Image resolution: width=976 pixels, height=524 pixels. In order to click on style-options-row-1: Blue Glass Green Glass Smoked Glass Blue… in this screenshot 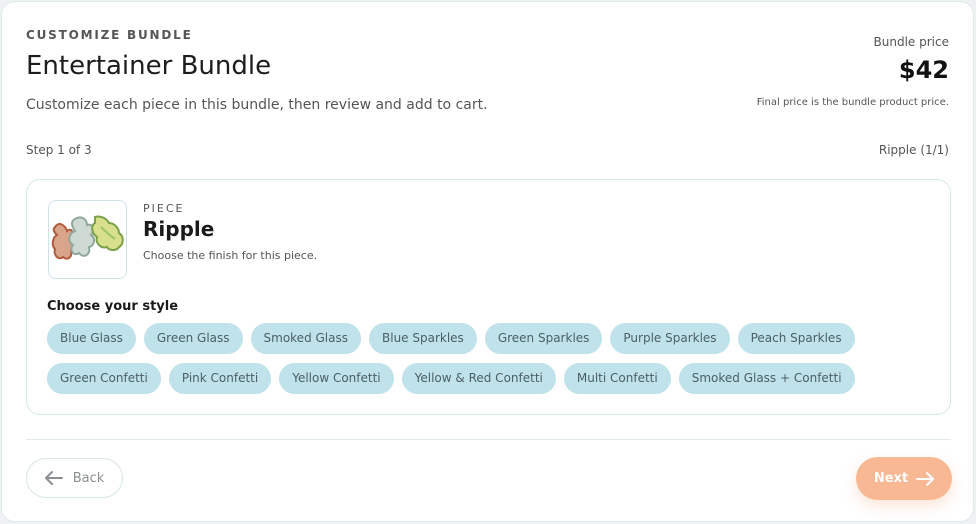, I will do `click(451, 338)`.